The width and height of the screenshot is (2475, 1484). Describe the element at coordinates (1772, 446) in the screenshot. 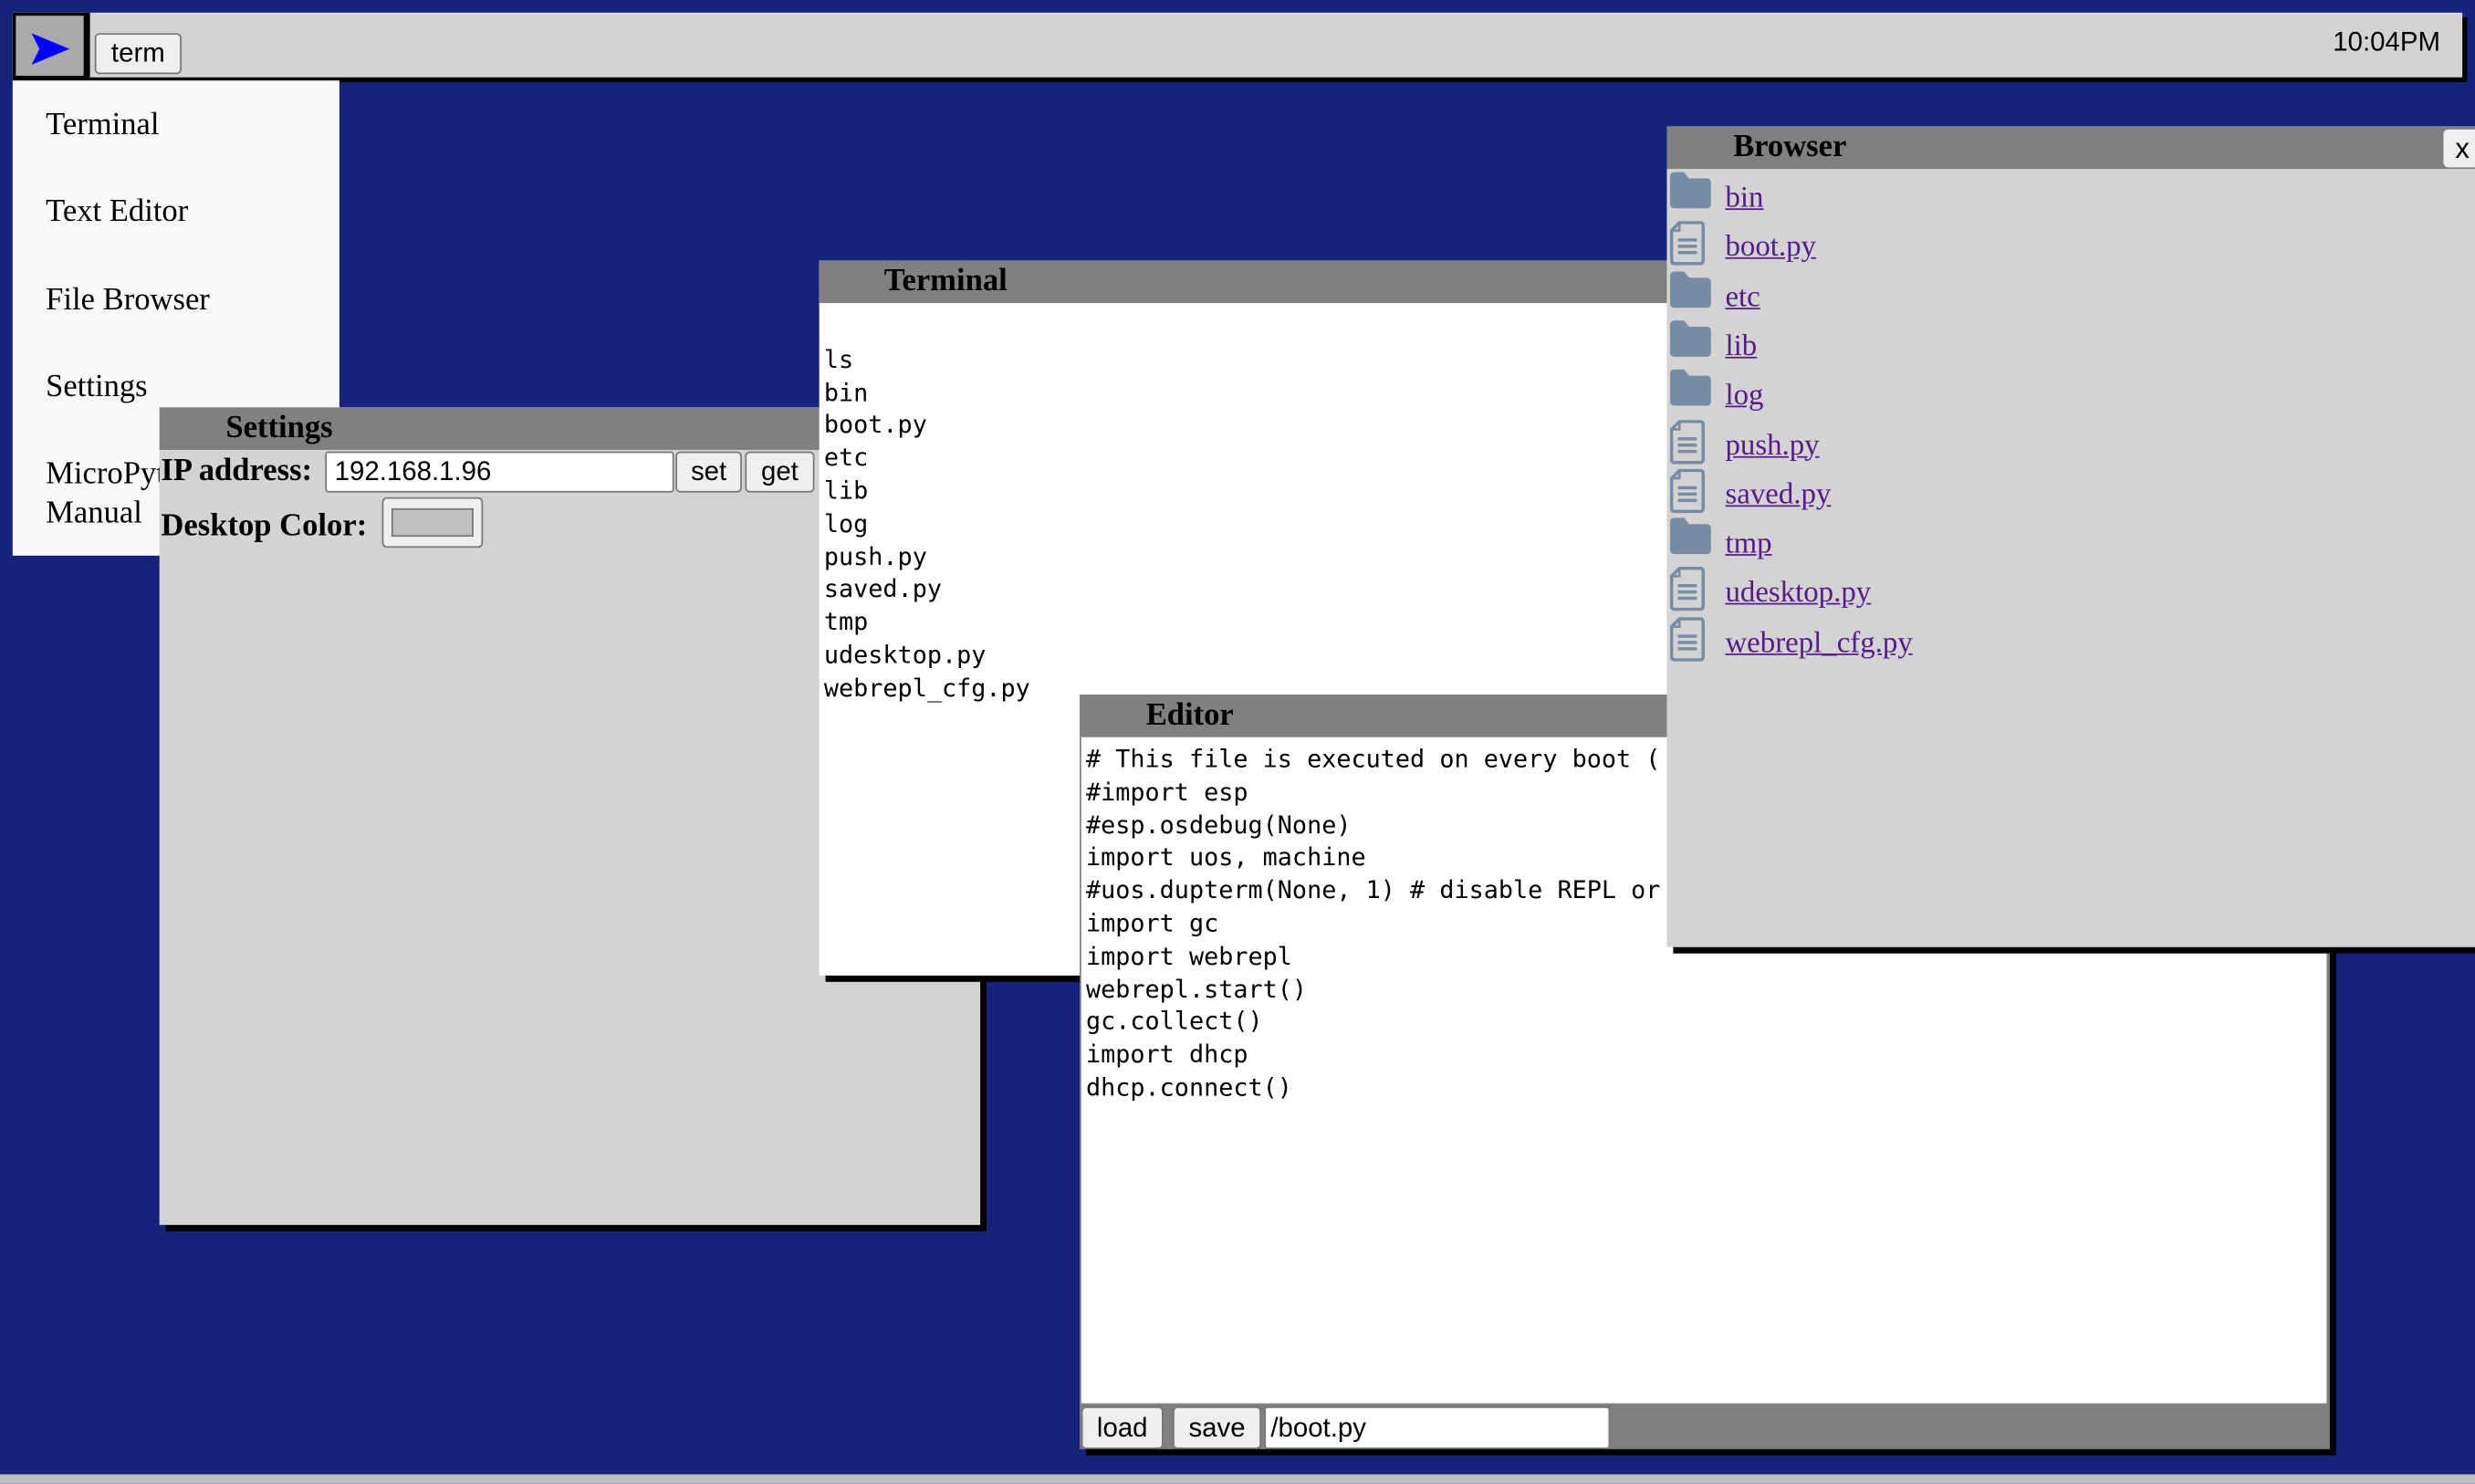

I see `file-link: push.py` at that location.